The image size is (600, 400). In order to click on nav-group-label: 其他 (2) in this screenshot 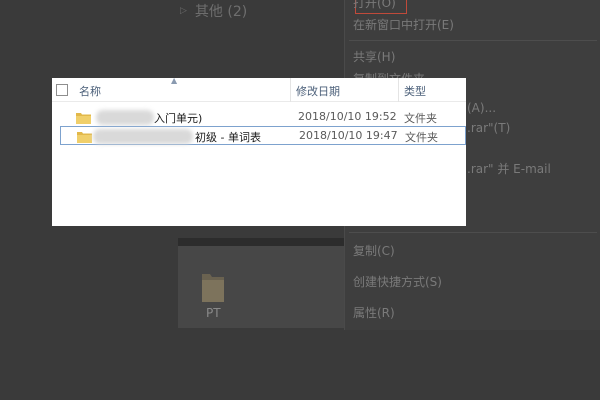, I will do `click(221, 12)`.